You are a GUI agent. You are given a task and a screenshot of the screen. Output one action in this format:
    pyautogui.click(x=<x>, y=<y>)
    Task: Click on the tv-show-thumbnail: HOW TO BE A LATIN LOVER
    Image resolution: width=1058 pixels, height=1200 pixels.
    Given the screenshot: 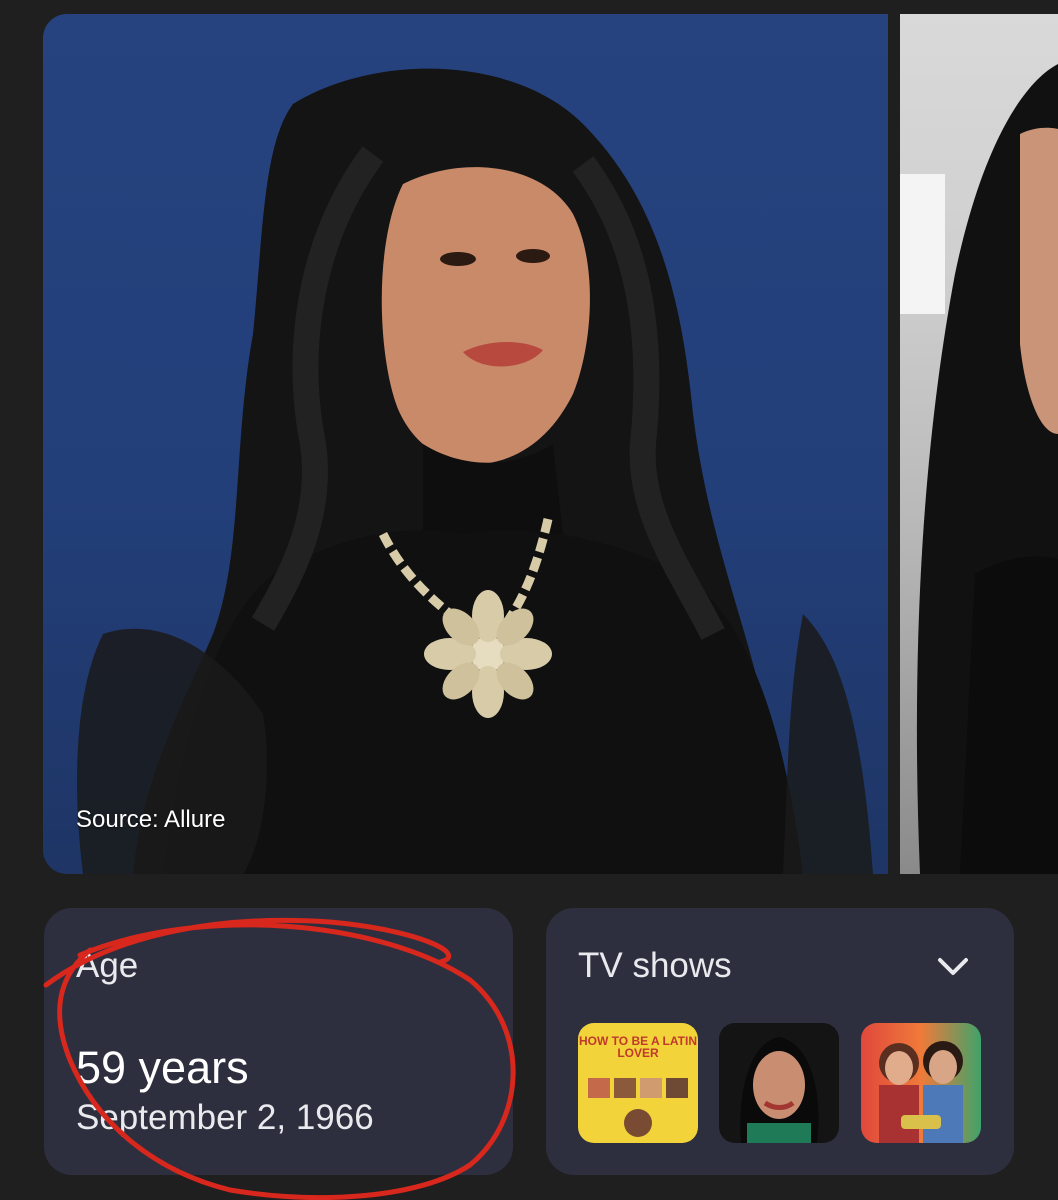 What is the action you would take?
    pyautogui.click(x=638, y=1083)
    